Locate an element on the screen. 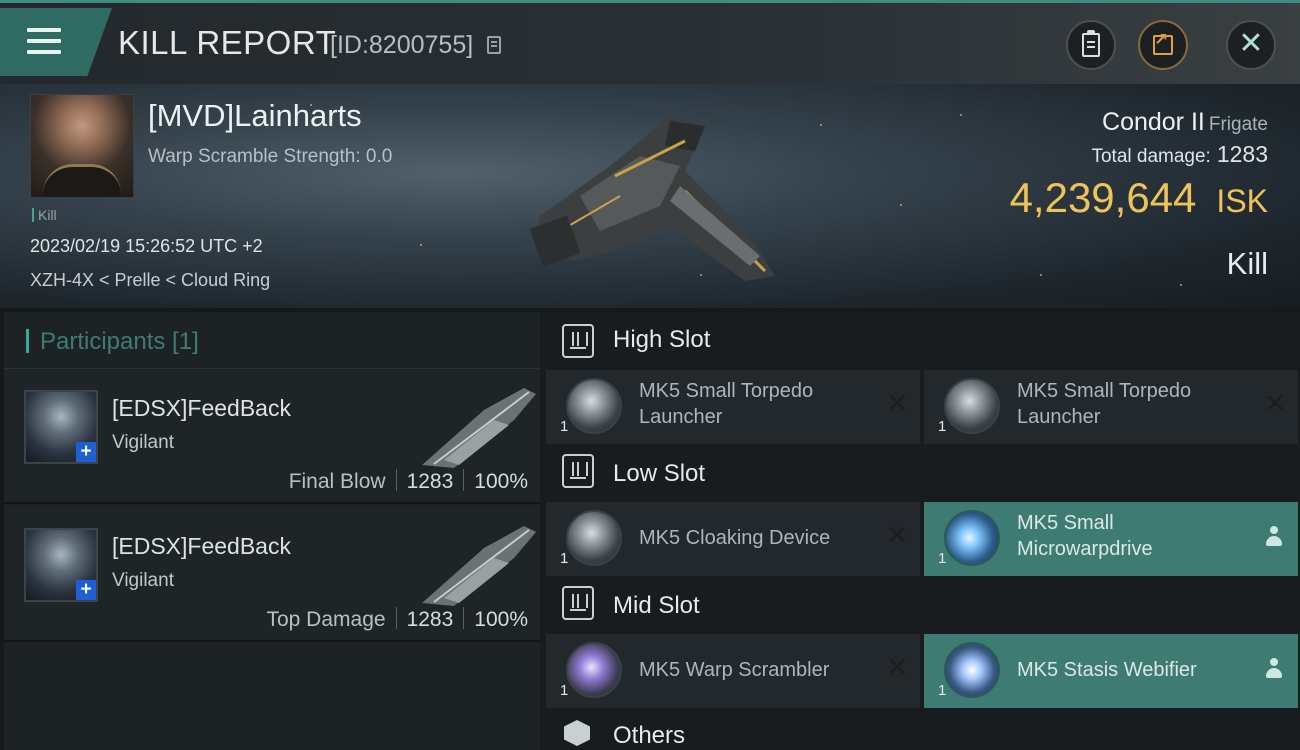 This screenshot has width=1300, height=750. menu-button is located at coordinates (56, 42).